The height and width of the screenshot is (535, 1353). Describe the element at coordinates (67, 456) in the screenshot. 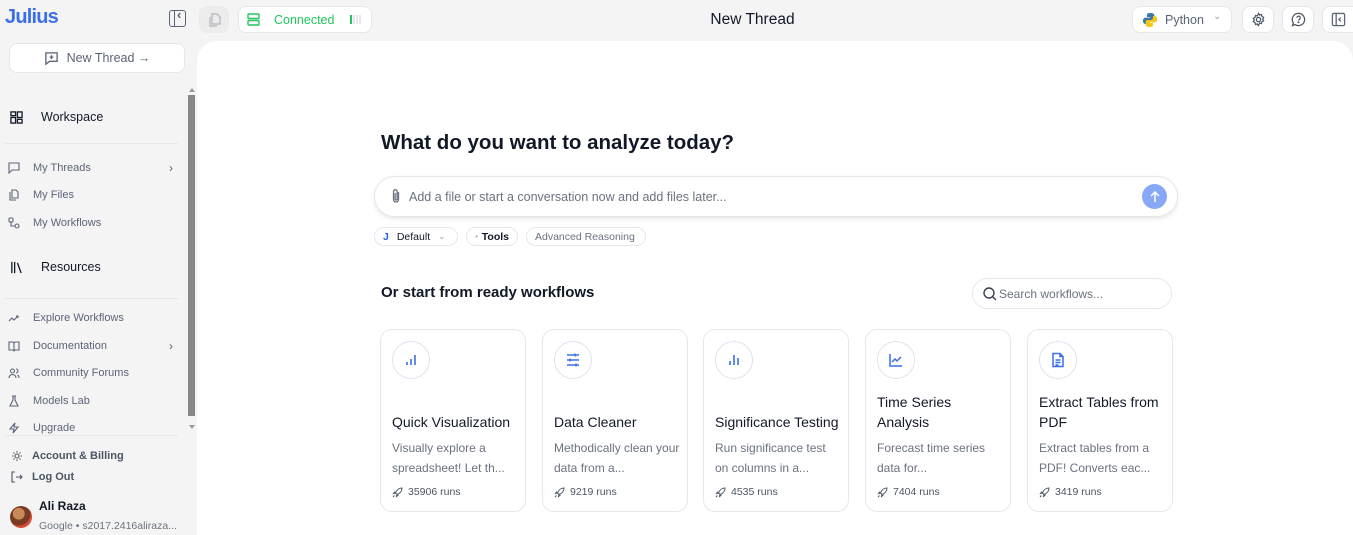

I see `account-billing-link: Account & Billing` at that location.